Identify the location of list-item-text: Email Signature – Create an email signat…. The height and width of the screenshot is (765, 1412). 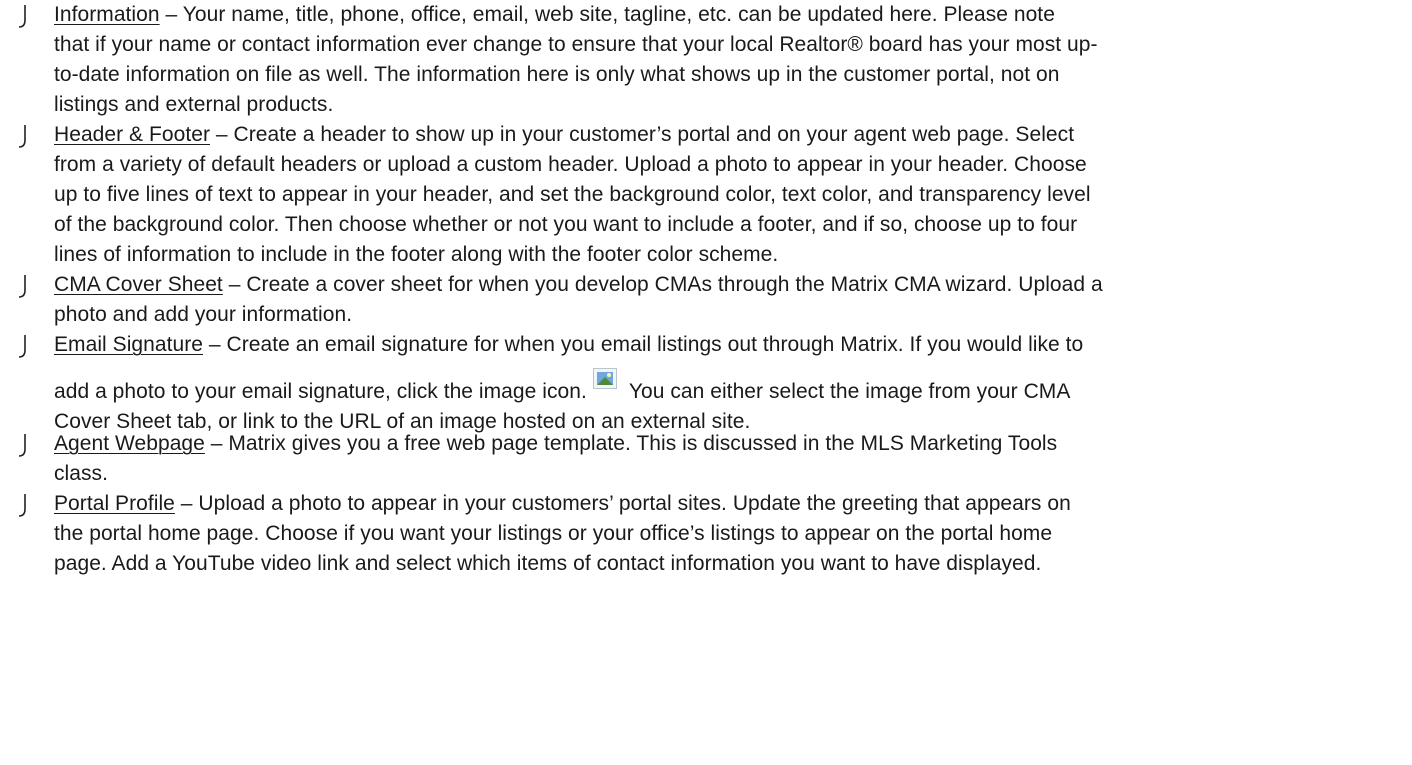
(726, 383).